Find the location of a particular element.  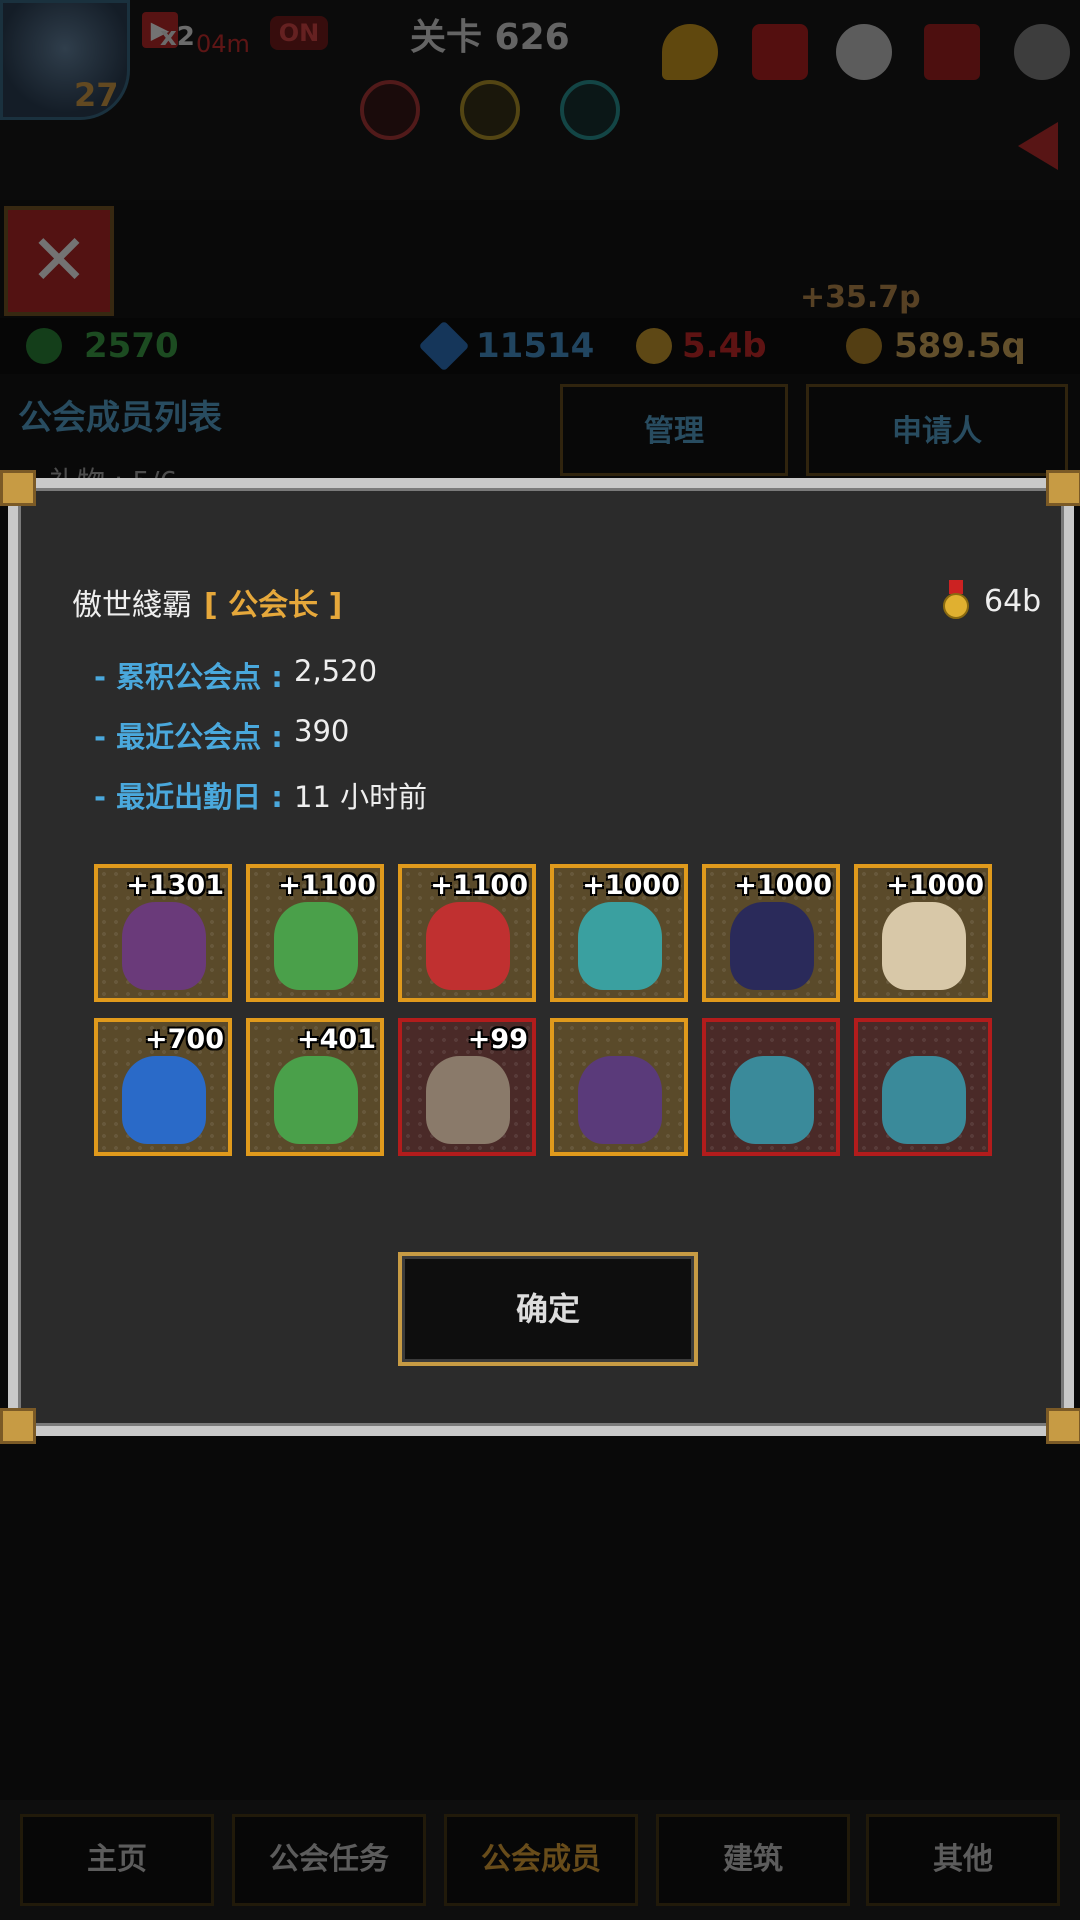

hero-slot: +99 is located at coordinates (467, 1087).